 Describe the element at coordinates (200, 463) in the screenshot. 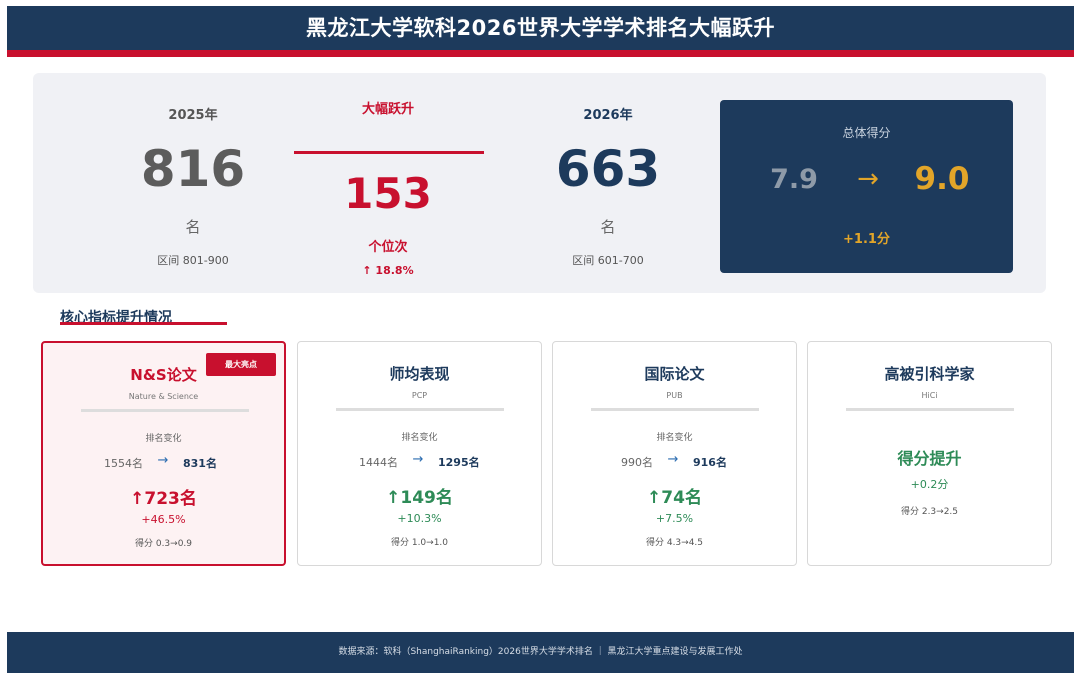

I see `rank-new: 831名` at that location.